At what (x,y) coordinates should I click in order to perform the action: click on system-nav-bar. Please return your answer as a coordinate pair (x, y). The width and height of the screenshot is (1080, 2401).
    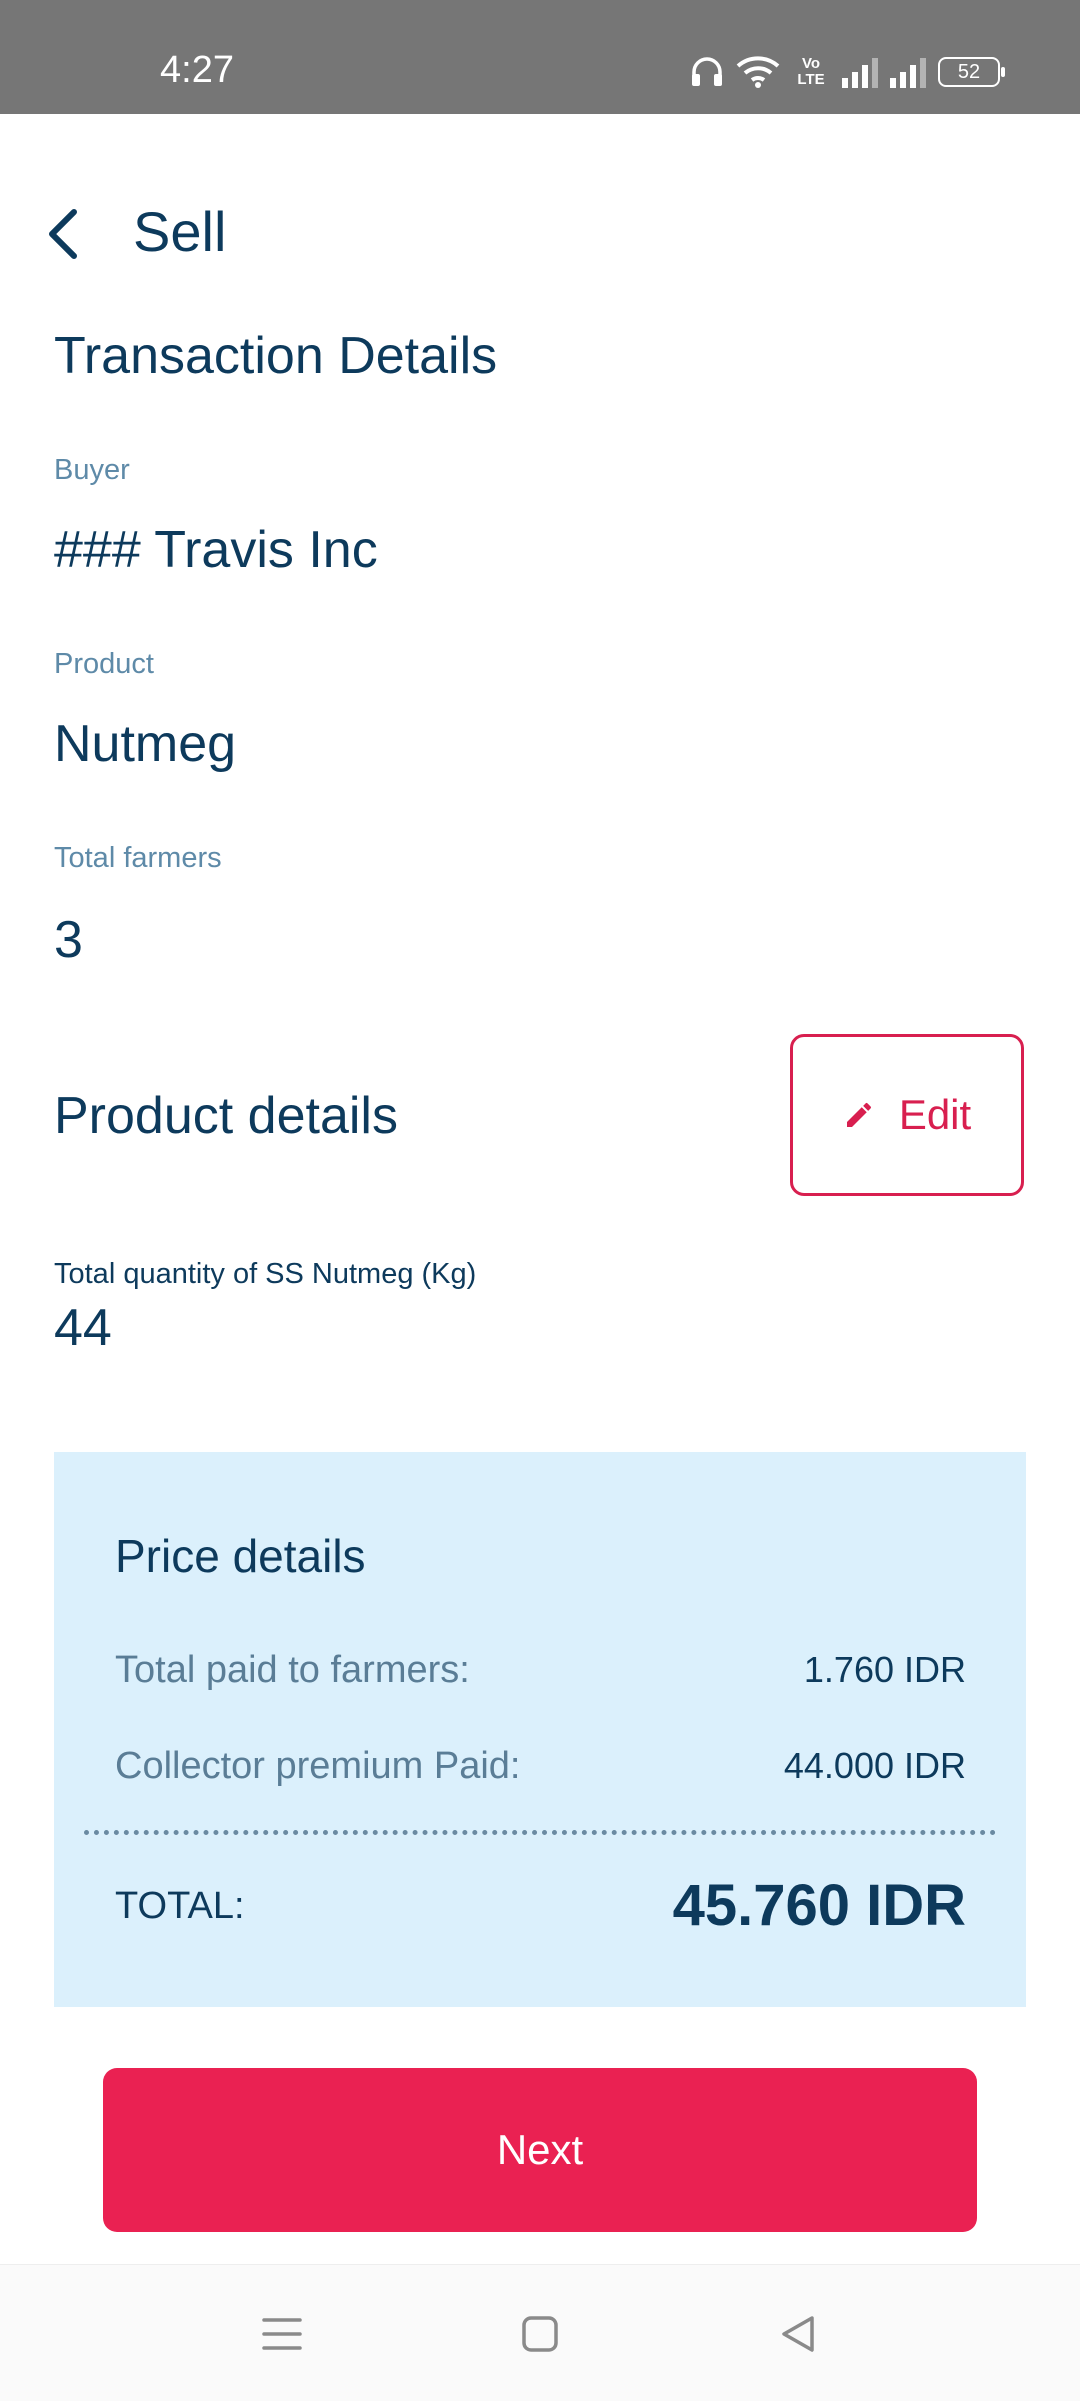
    Looking at the image, I should click on (540, 2332).